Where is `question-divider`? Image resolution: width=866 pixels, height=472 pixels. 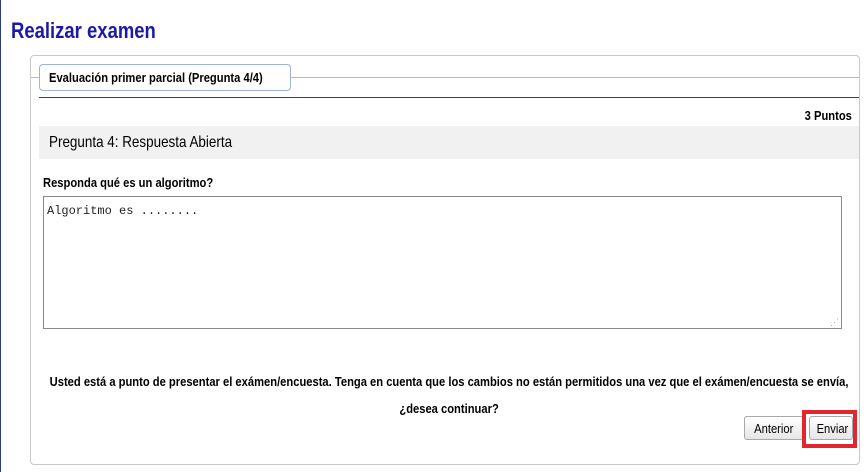
question-divider is located at coordinates (449, 97).